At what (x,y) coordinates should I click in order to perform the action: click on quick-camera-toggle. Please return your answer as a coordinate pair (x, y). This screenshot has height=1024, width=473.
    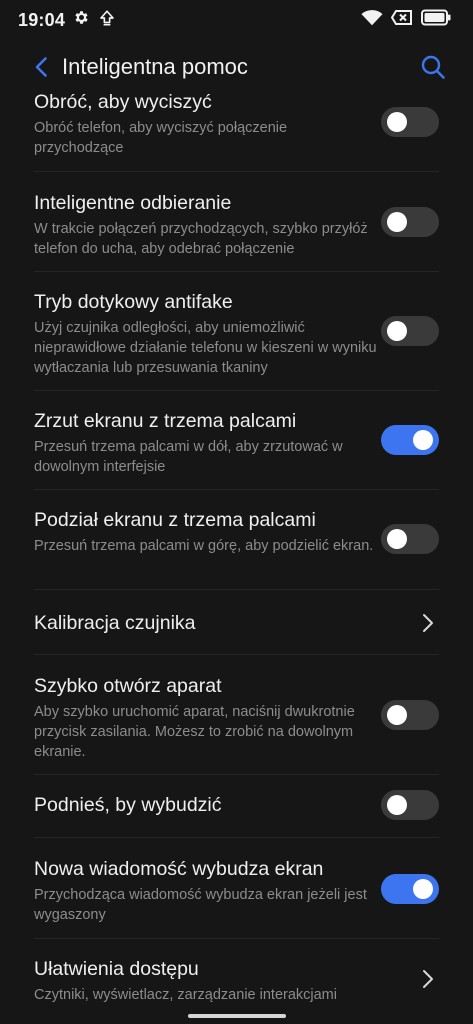
    Looking at the image, I should click on (410, 715).